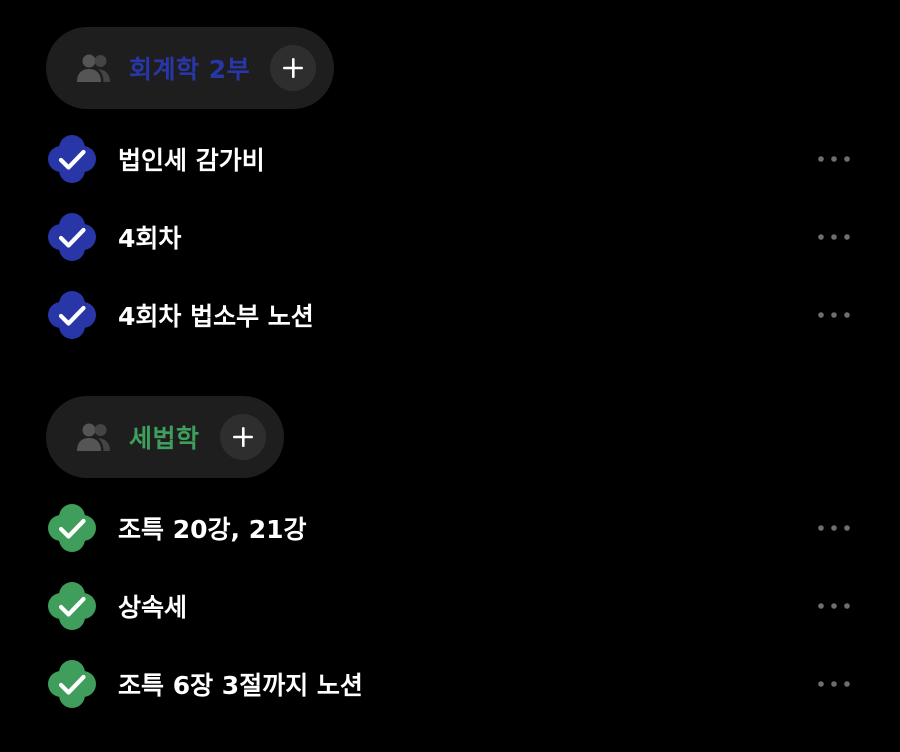  Describe the element at coordinates (450, 237) in the screenshot. I see `task-row: 4회차` at that location.